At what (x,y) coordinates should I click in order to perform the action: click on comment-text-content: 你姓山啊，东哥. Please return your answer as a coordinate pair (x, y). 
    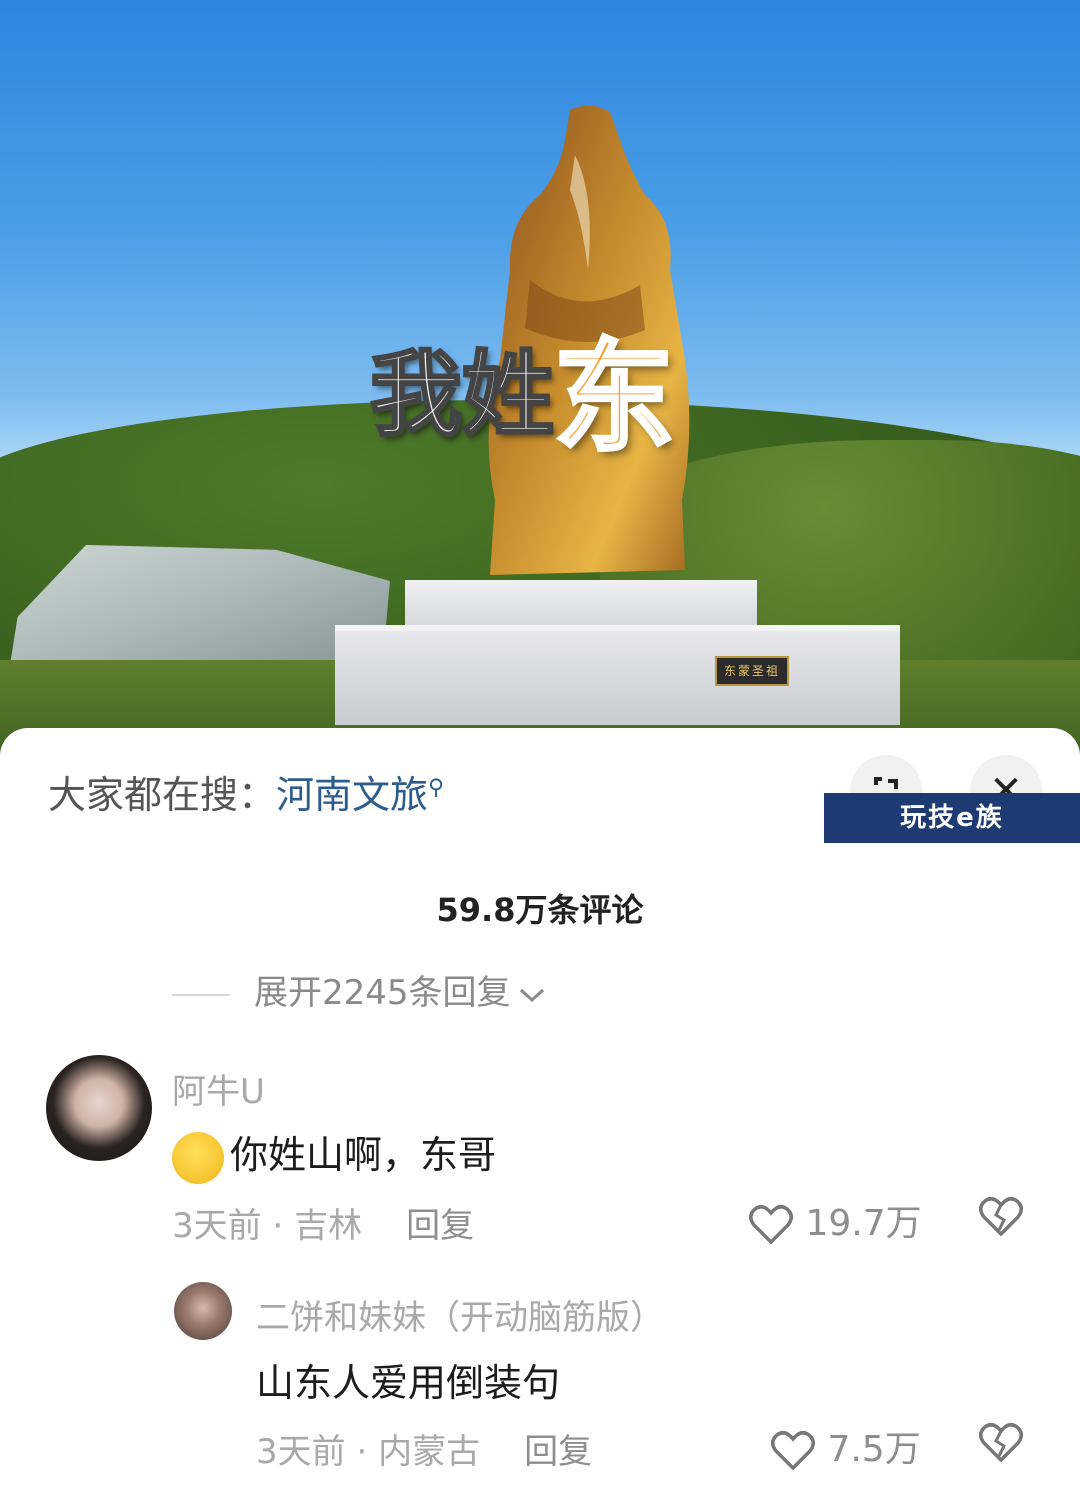
    Looking at the image, I should click on (363, 1155).